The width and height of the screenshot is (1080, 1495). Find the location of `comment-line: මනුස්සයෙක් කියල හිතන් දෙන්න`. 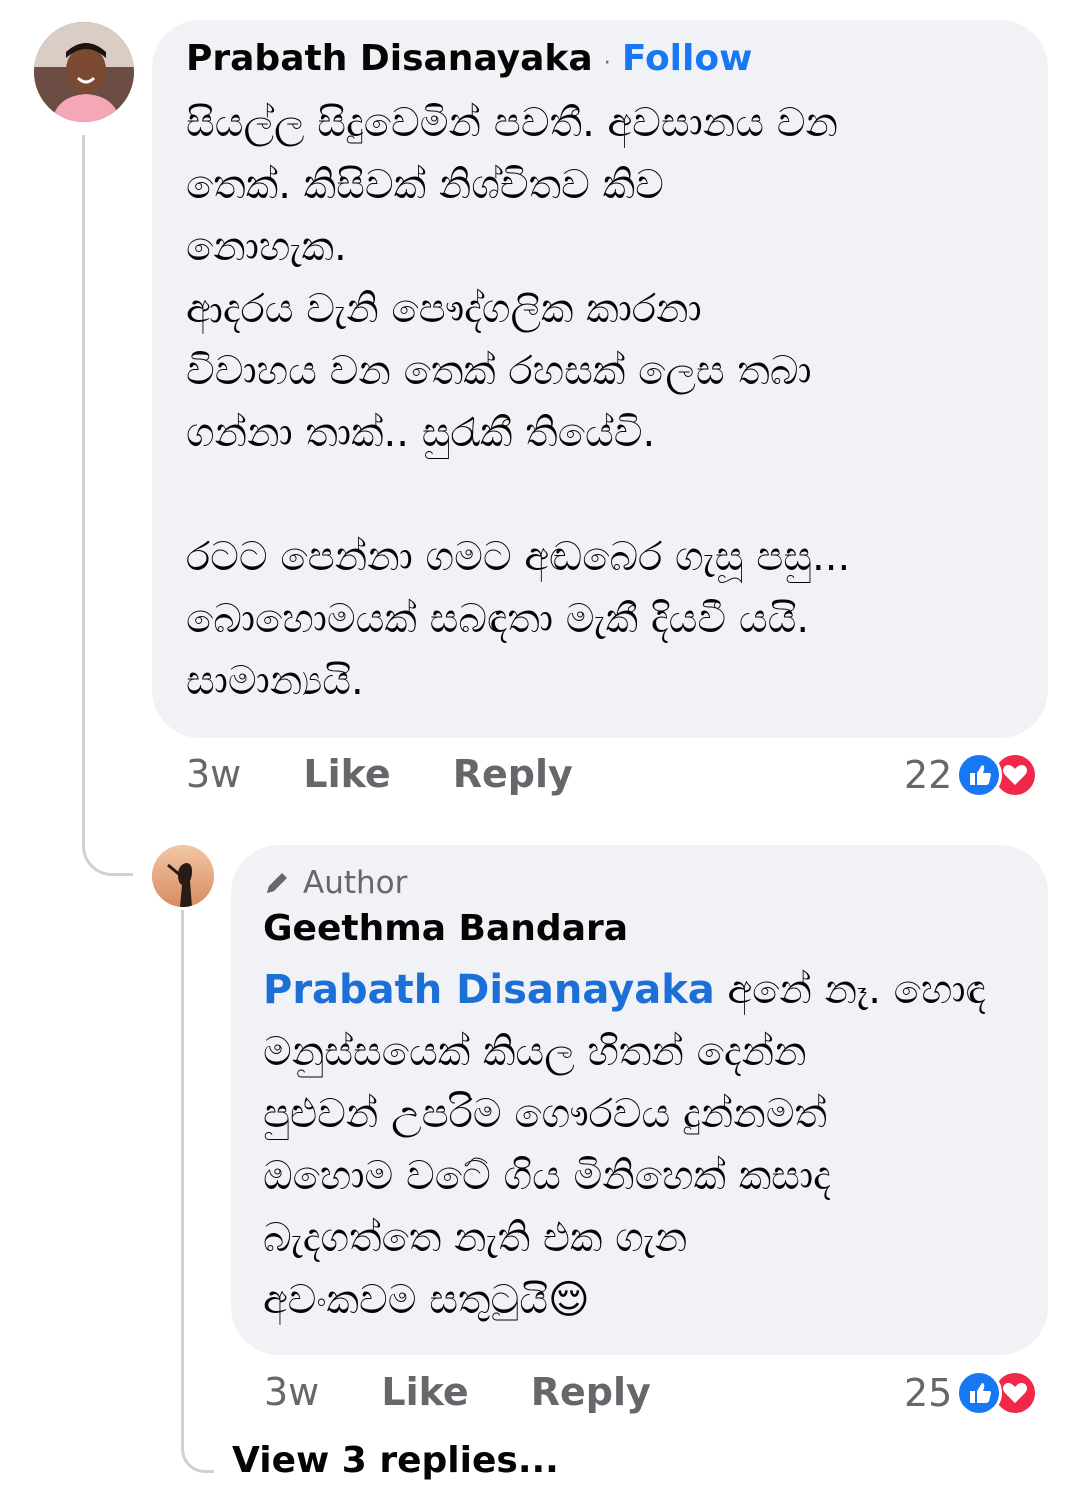

comment-line: මනුස්සයෙක් කියල හිතන් දෙන්න is located at coordinates (535, 1052).